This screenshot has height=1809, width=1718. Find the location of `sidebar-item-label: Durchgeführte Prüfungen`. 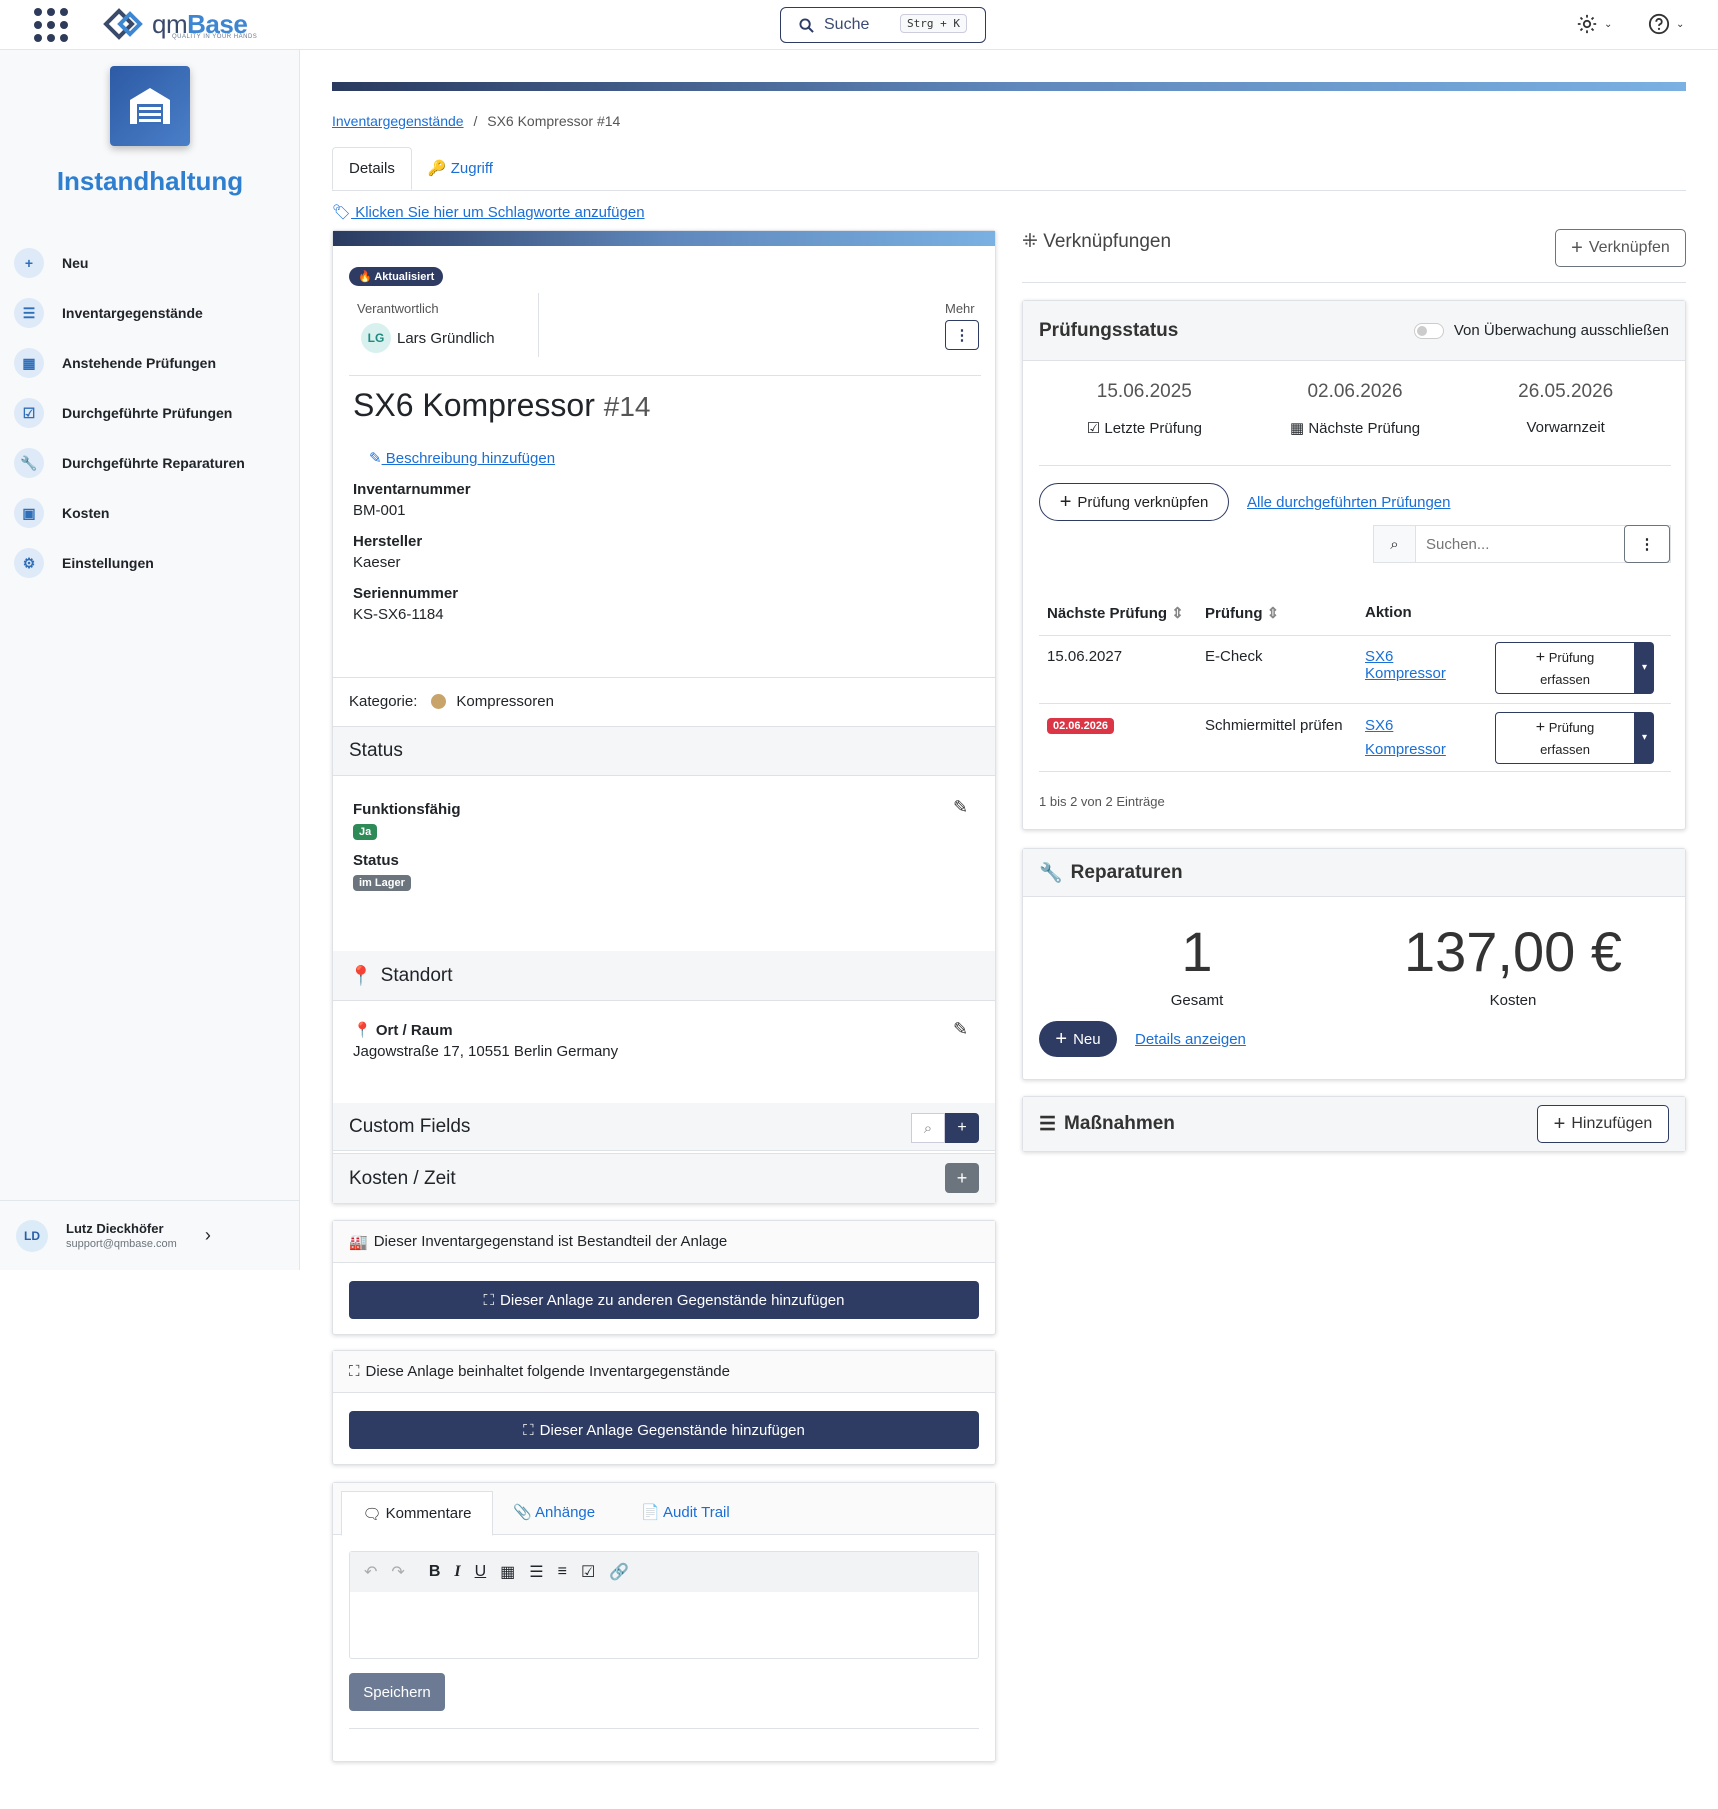

sidebar-item-label: Durchgeführte Prüfungen is located at coordinates (147, 413).